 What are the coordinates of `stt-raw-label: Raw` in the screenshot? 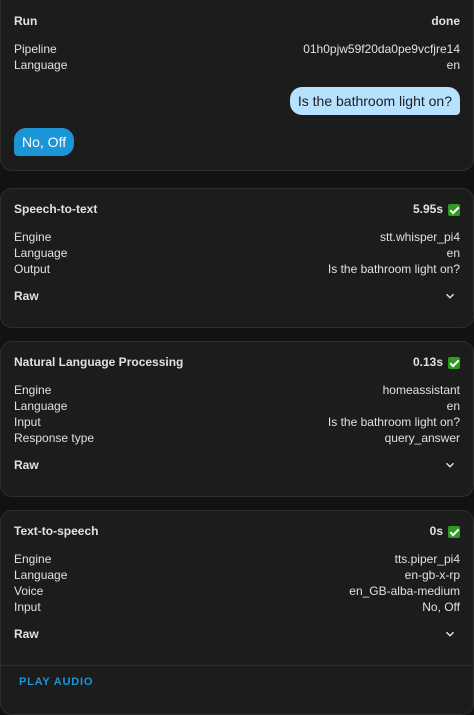 It's located at (26, 296).